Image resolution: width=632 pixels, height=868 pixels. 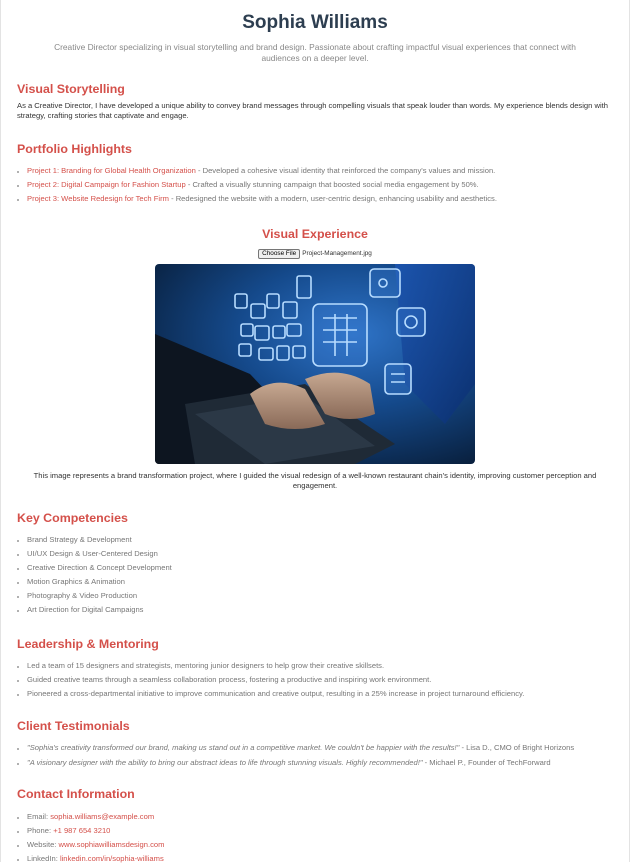 What do you see at coordinates (337, 253) in the screenshot?
I see `file-name: Project-Management.jpg` at bounding box center [337, 253].